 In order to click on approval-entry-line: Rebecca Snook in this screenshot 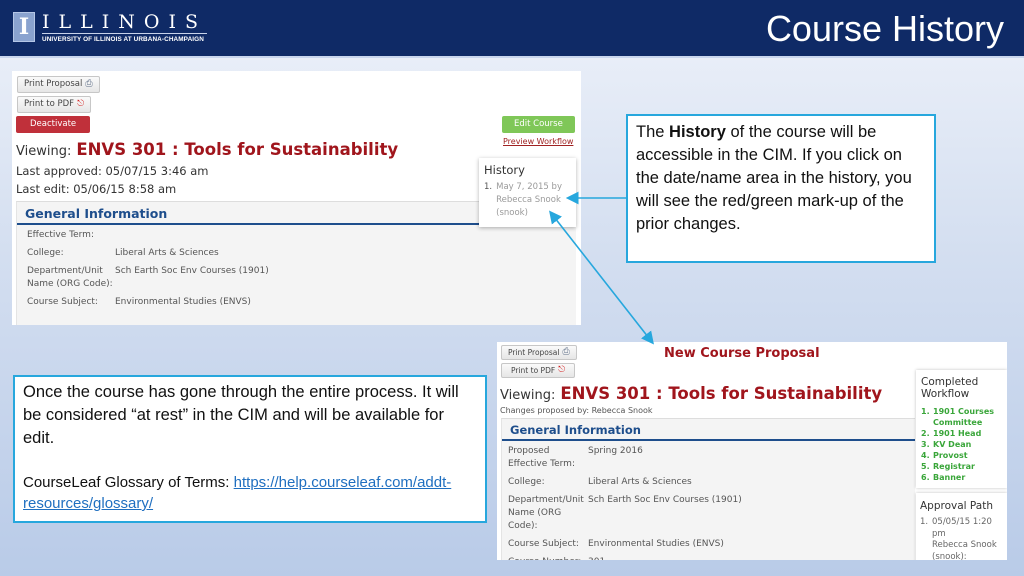, I will do `click(964, 545)`.